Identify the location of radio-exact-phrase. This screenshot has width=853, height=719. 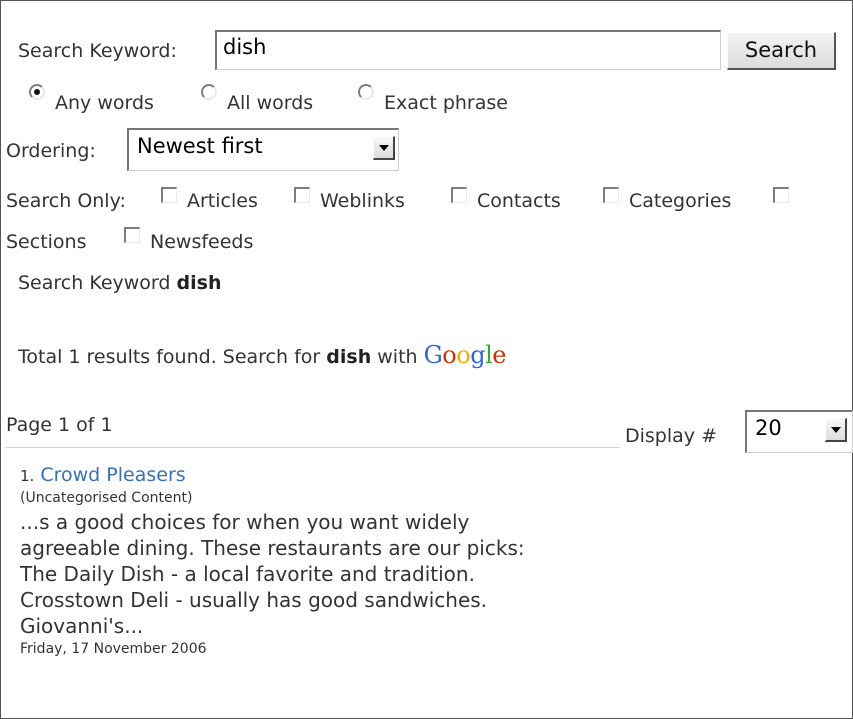
(366, 92).